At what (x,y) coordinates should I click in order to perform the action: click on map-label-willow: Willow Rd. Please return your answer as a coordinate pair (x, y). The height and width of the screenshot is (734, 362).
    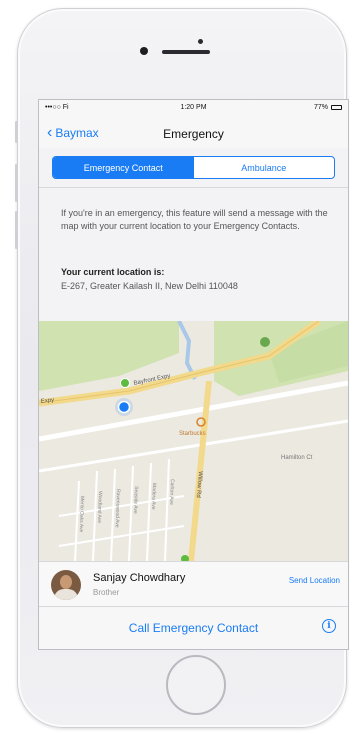
    Looking at the image, I should click on (199, 484).